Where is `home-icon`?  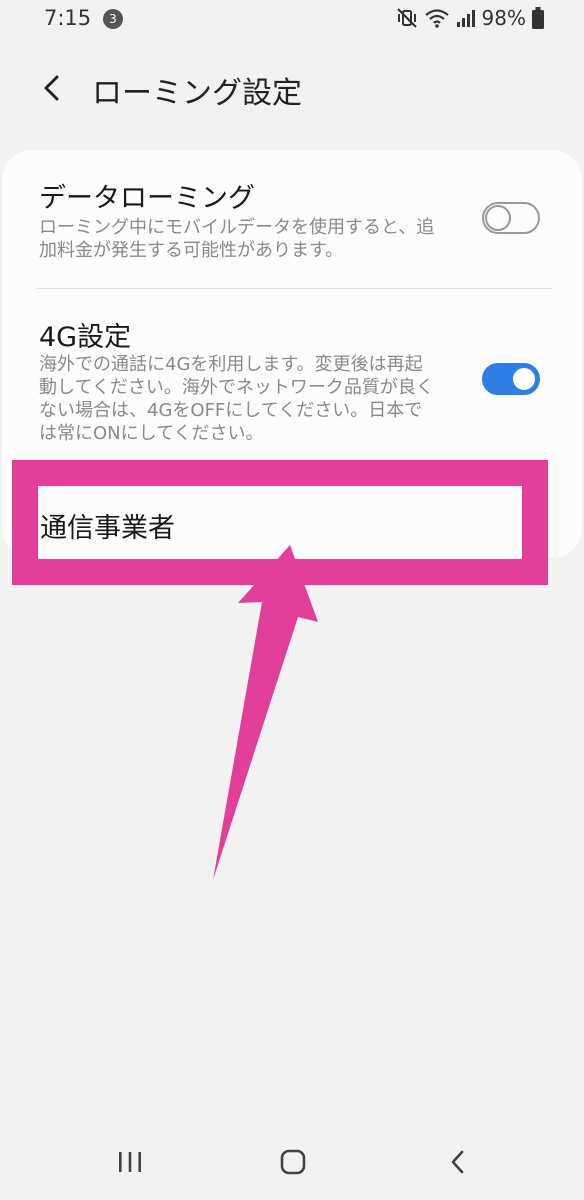
home-icon is located at coordinates (293, 1162).